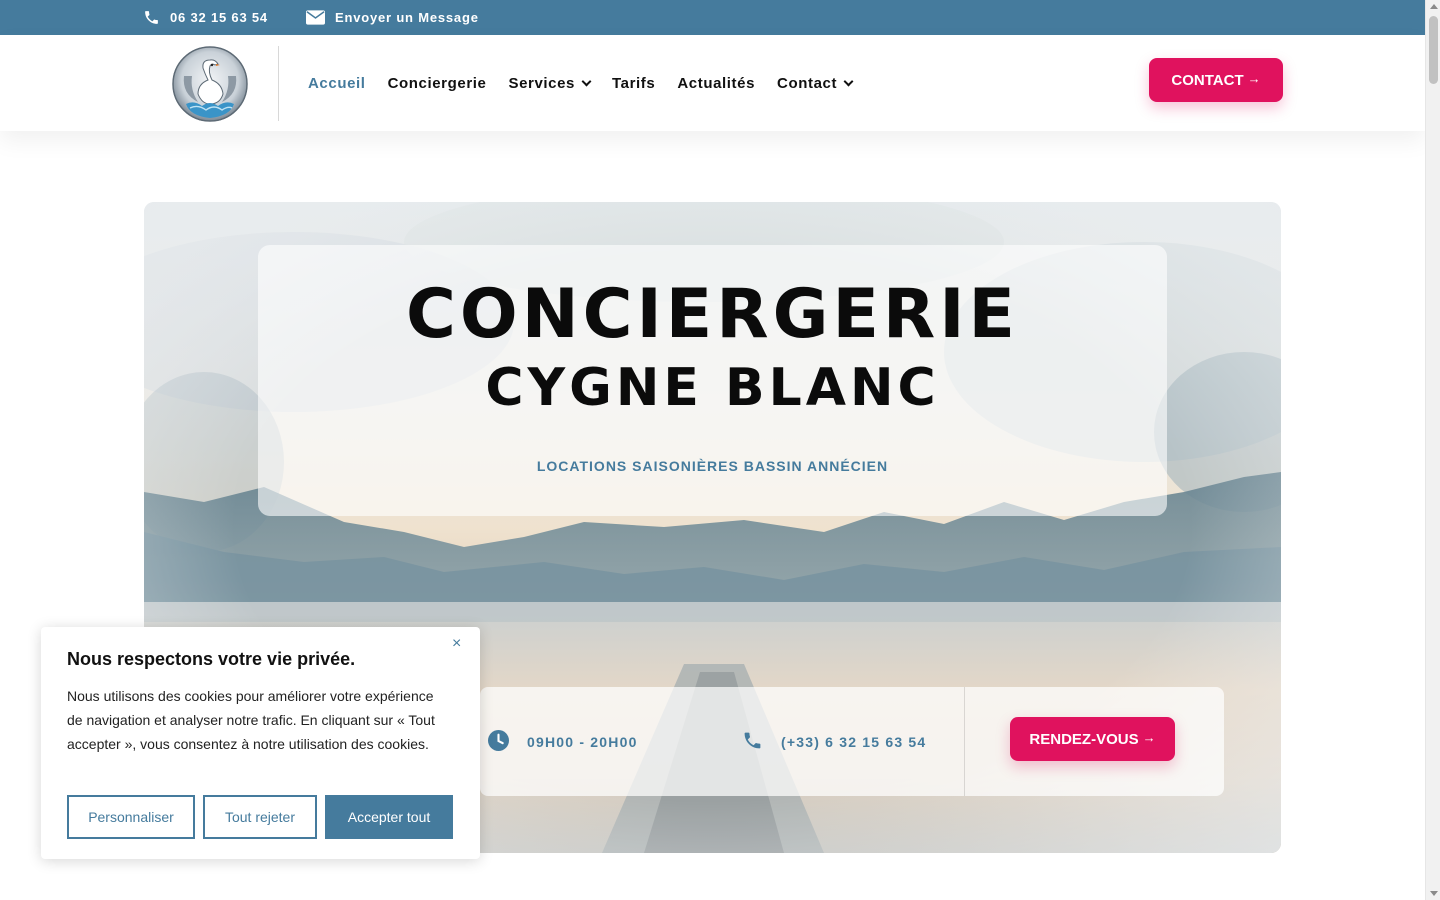 This screenshot has height=900, width=1440. Describe the element at coordinates (550, 83) in the screenshot. I see `nav-item-services: Services` at that location.